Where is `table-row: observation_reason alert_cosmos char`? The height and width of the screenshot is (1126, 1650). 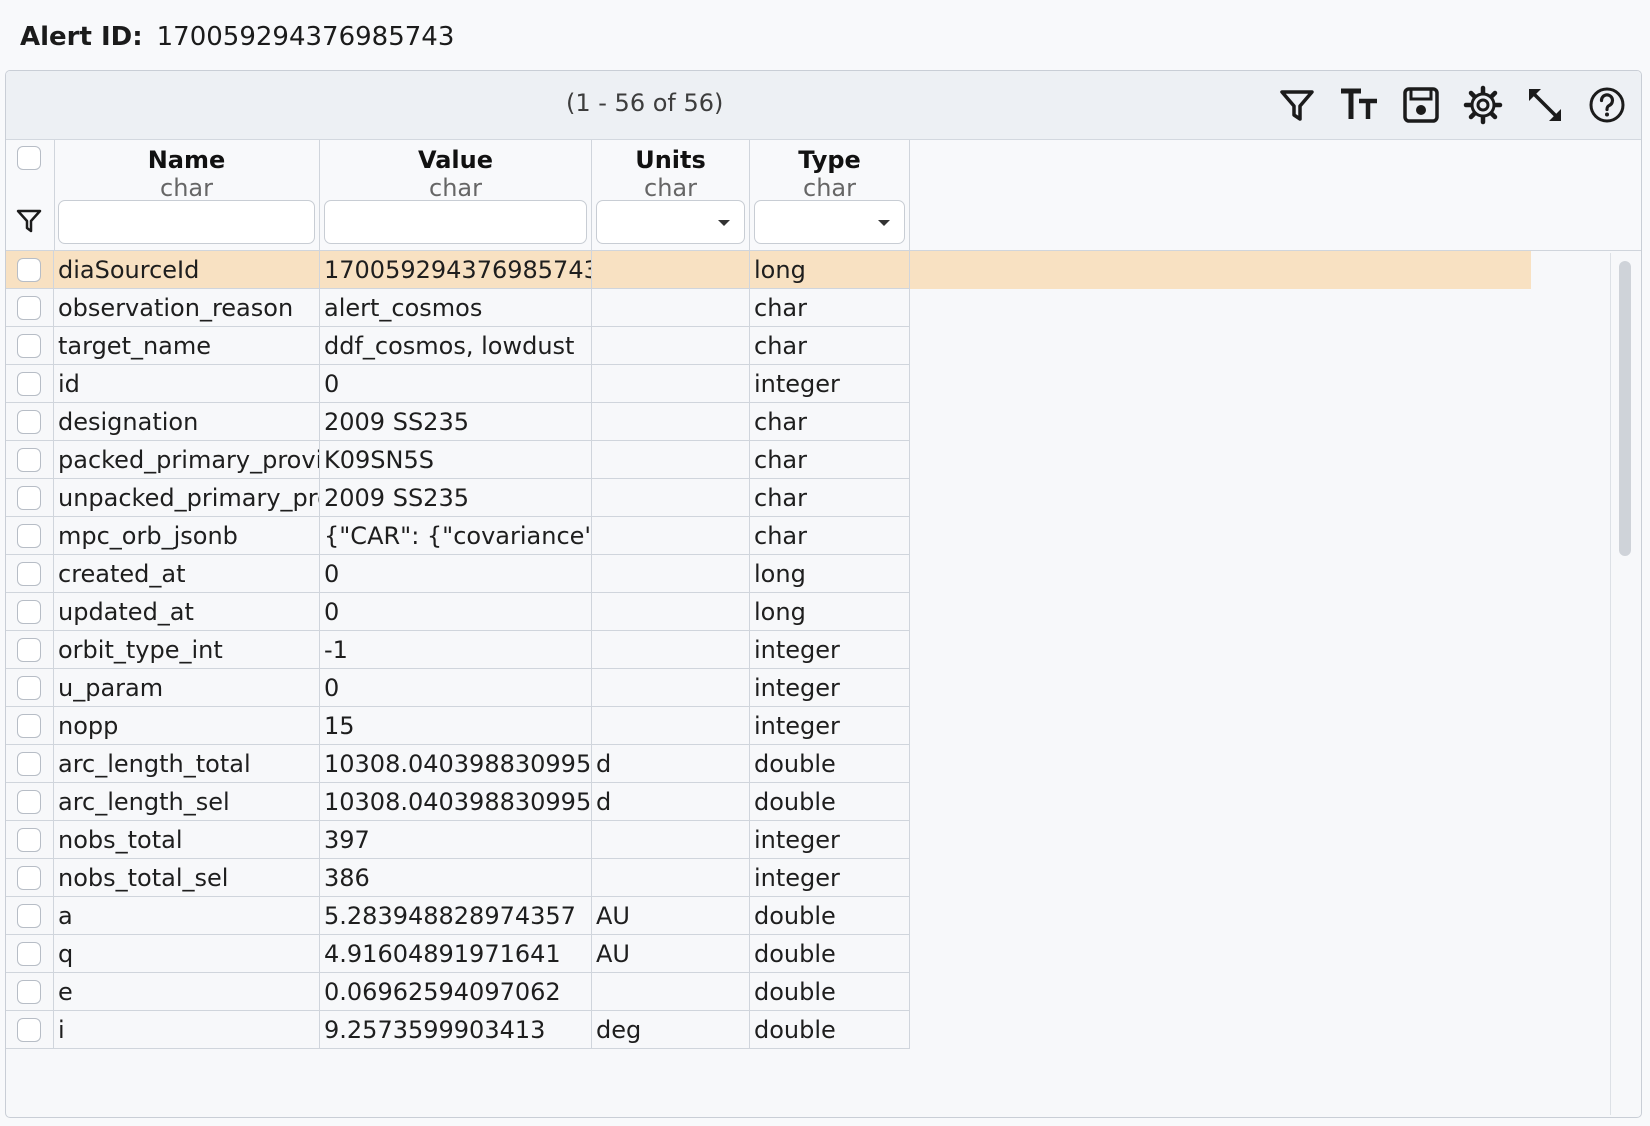 table-row: observation_reason alert_cosmos char is located at coordinates (768, 308).